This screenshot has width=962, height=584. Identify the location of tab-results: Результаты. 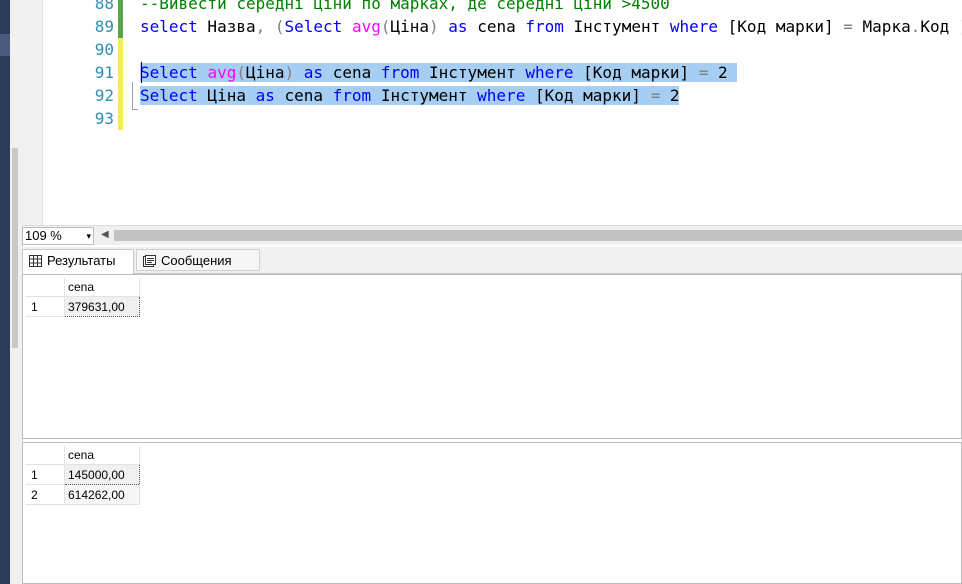
(78, 261).